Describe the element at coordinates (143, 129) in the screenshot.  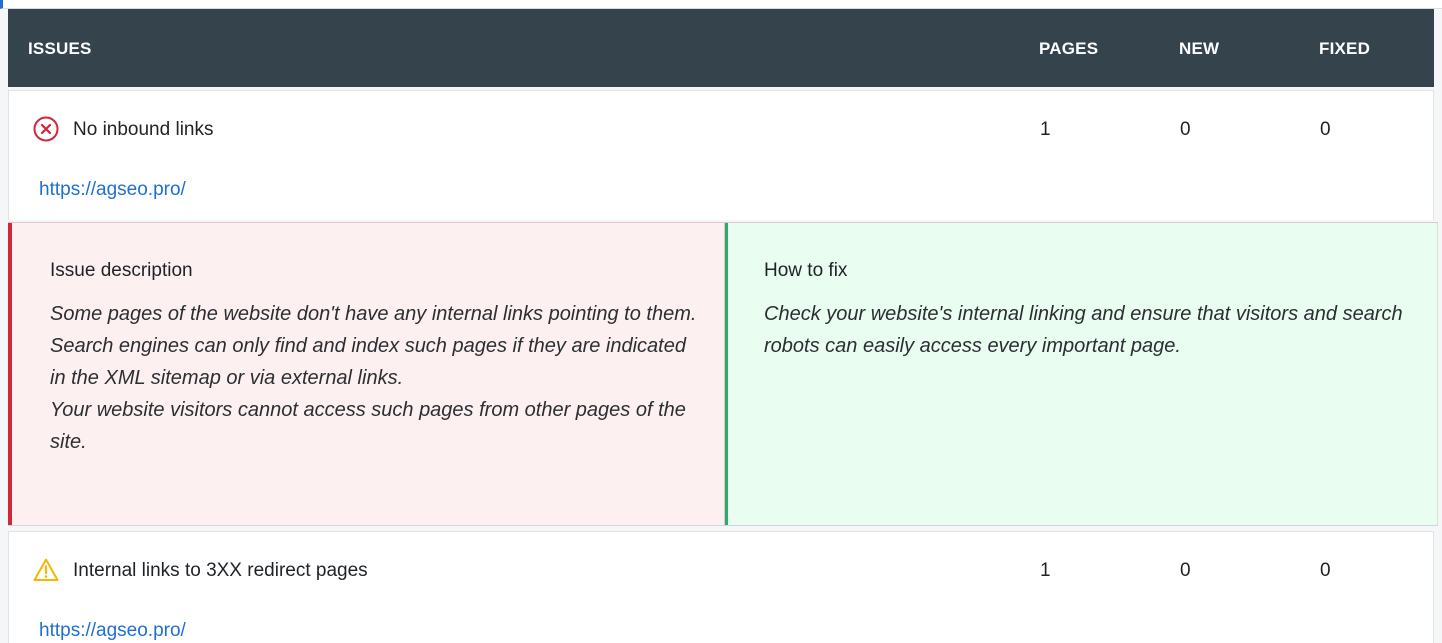
I see `issue-title: No inbound links` at that location.